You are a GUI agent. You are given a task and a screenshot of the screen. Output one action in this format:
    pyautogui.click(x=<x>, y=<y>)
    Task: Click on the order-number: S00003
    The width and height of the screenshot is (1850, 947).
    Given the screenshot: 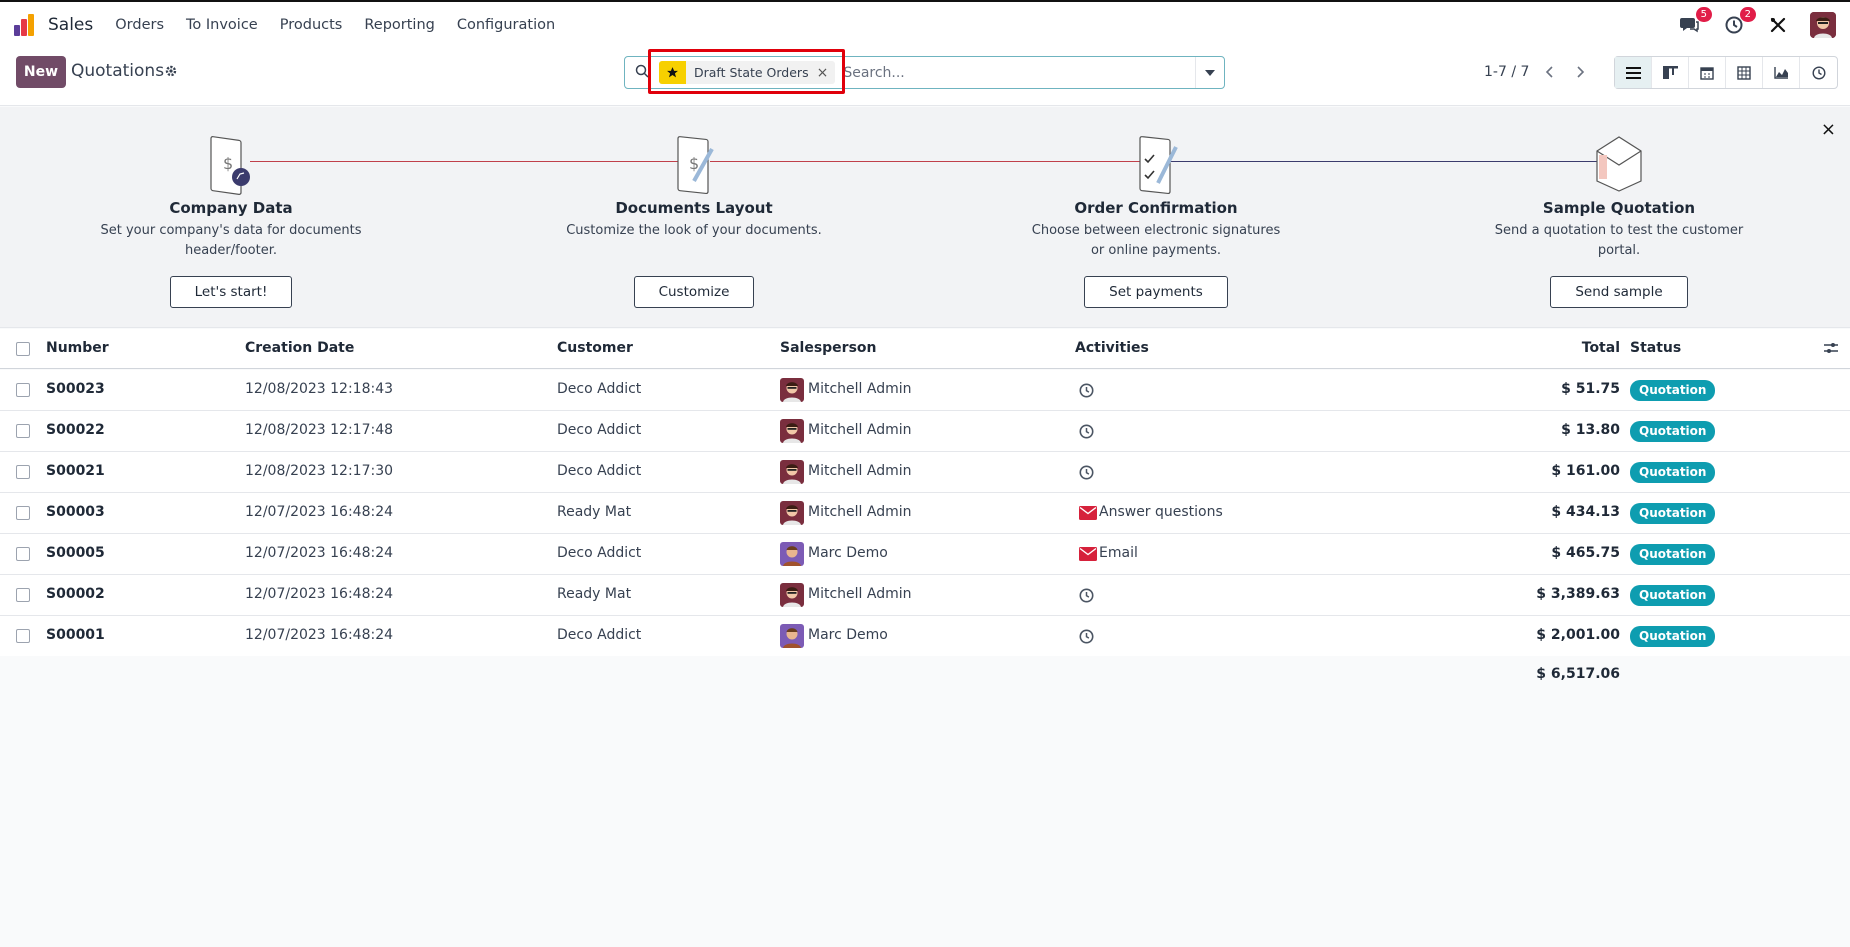 What is the action you would take?
    pyautogui.click(x=75, y=512)
    